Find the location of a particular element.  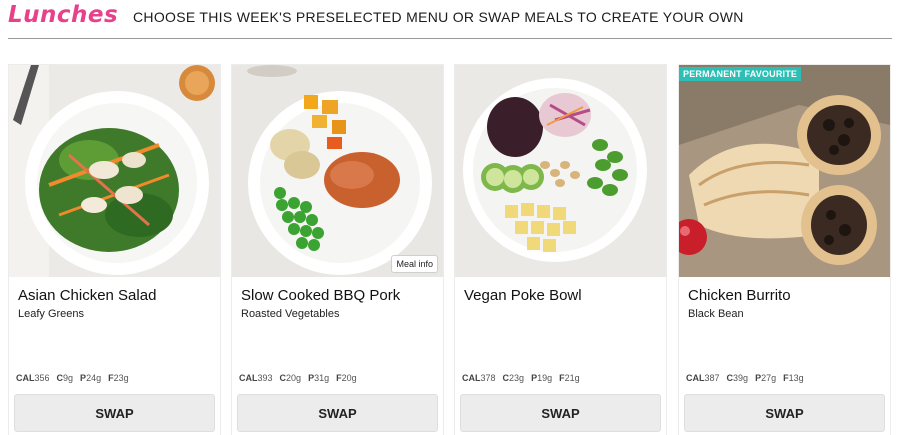

nutrition-info: CAL356 C9g P24g F23g is located at coordinates (72, 378).